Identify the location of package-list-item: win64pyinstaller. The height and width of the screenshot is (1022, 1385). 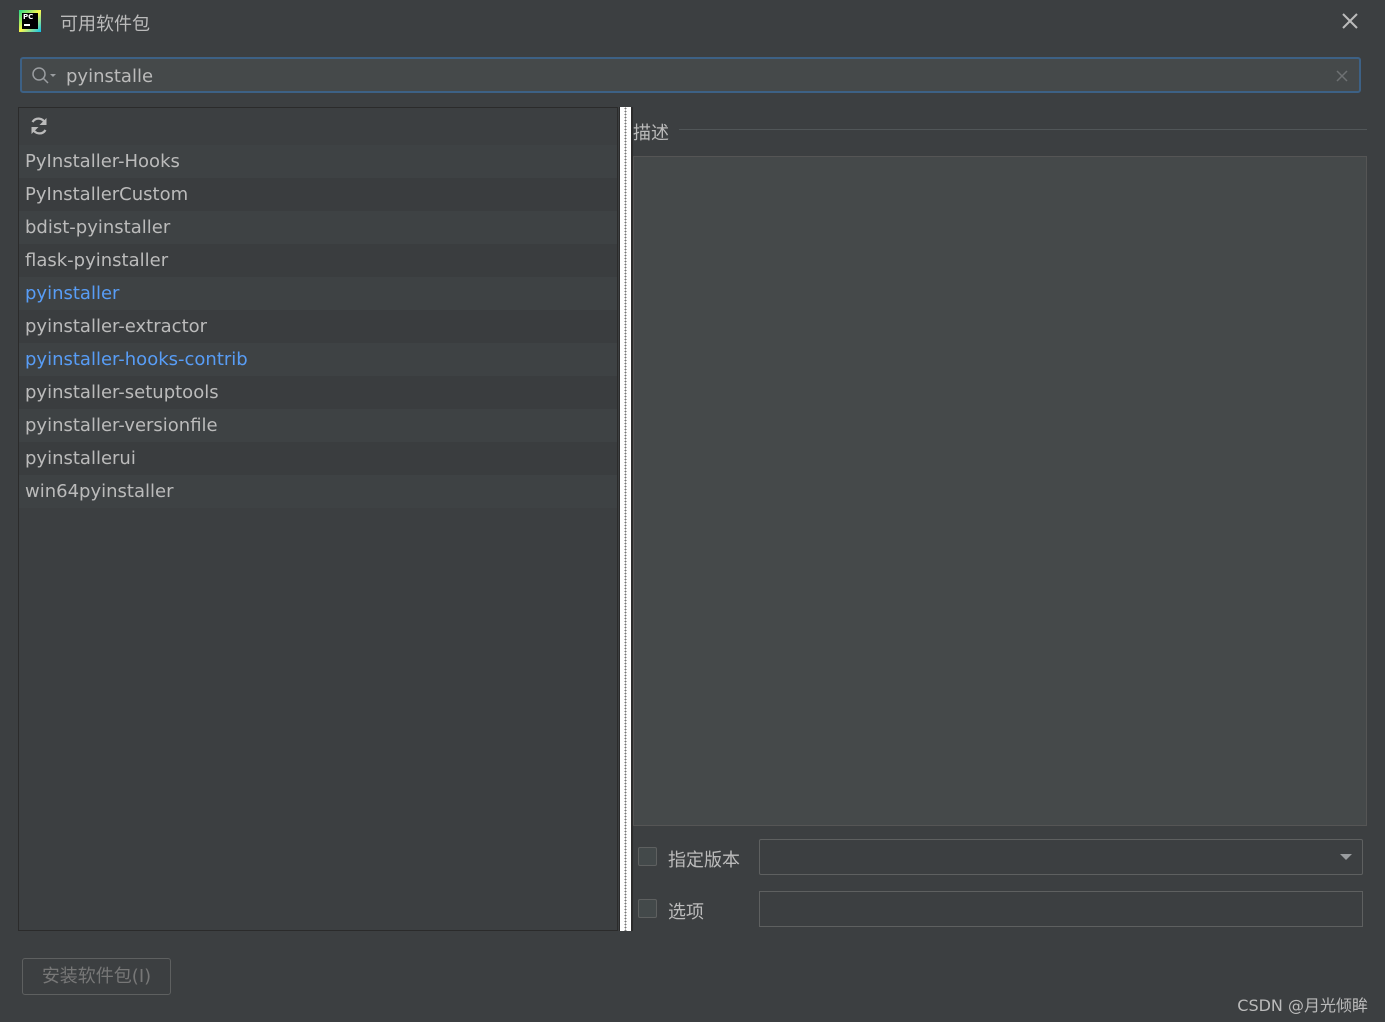
(318, 491).